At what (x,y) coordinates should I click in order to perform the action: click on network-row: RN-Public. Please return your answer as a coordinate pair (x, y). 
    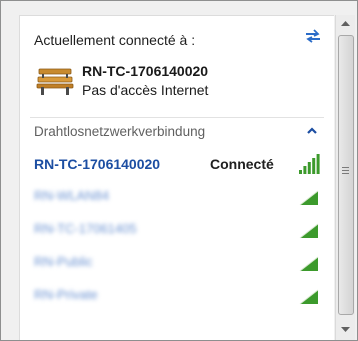
    Looking at the image, I should click on (177, 262).